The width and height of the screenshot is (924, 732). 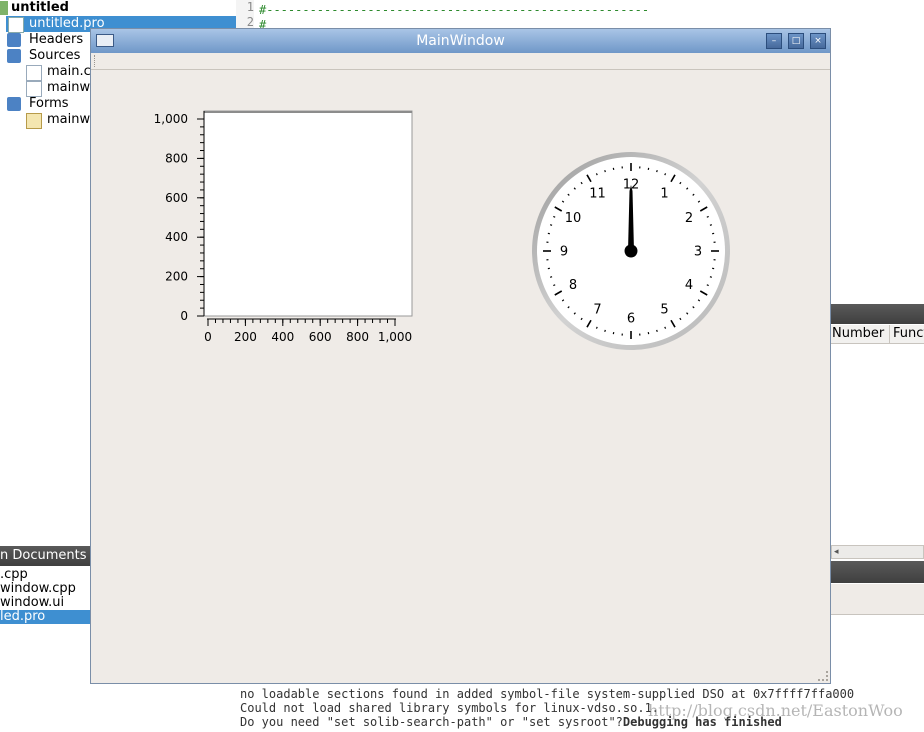 What do you see at coordinates (282, 337) in the screenshot?
I see `x-tick-label: 400` at bounding box center [282, 337].